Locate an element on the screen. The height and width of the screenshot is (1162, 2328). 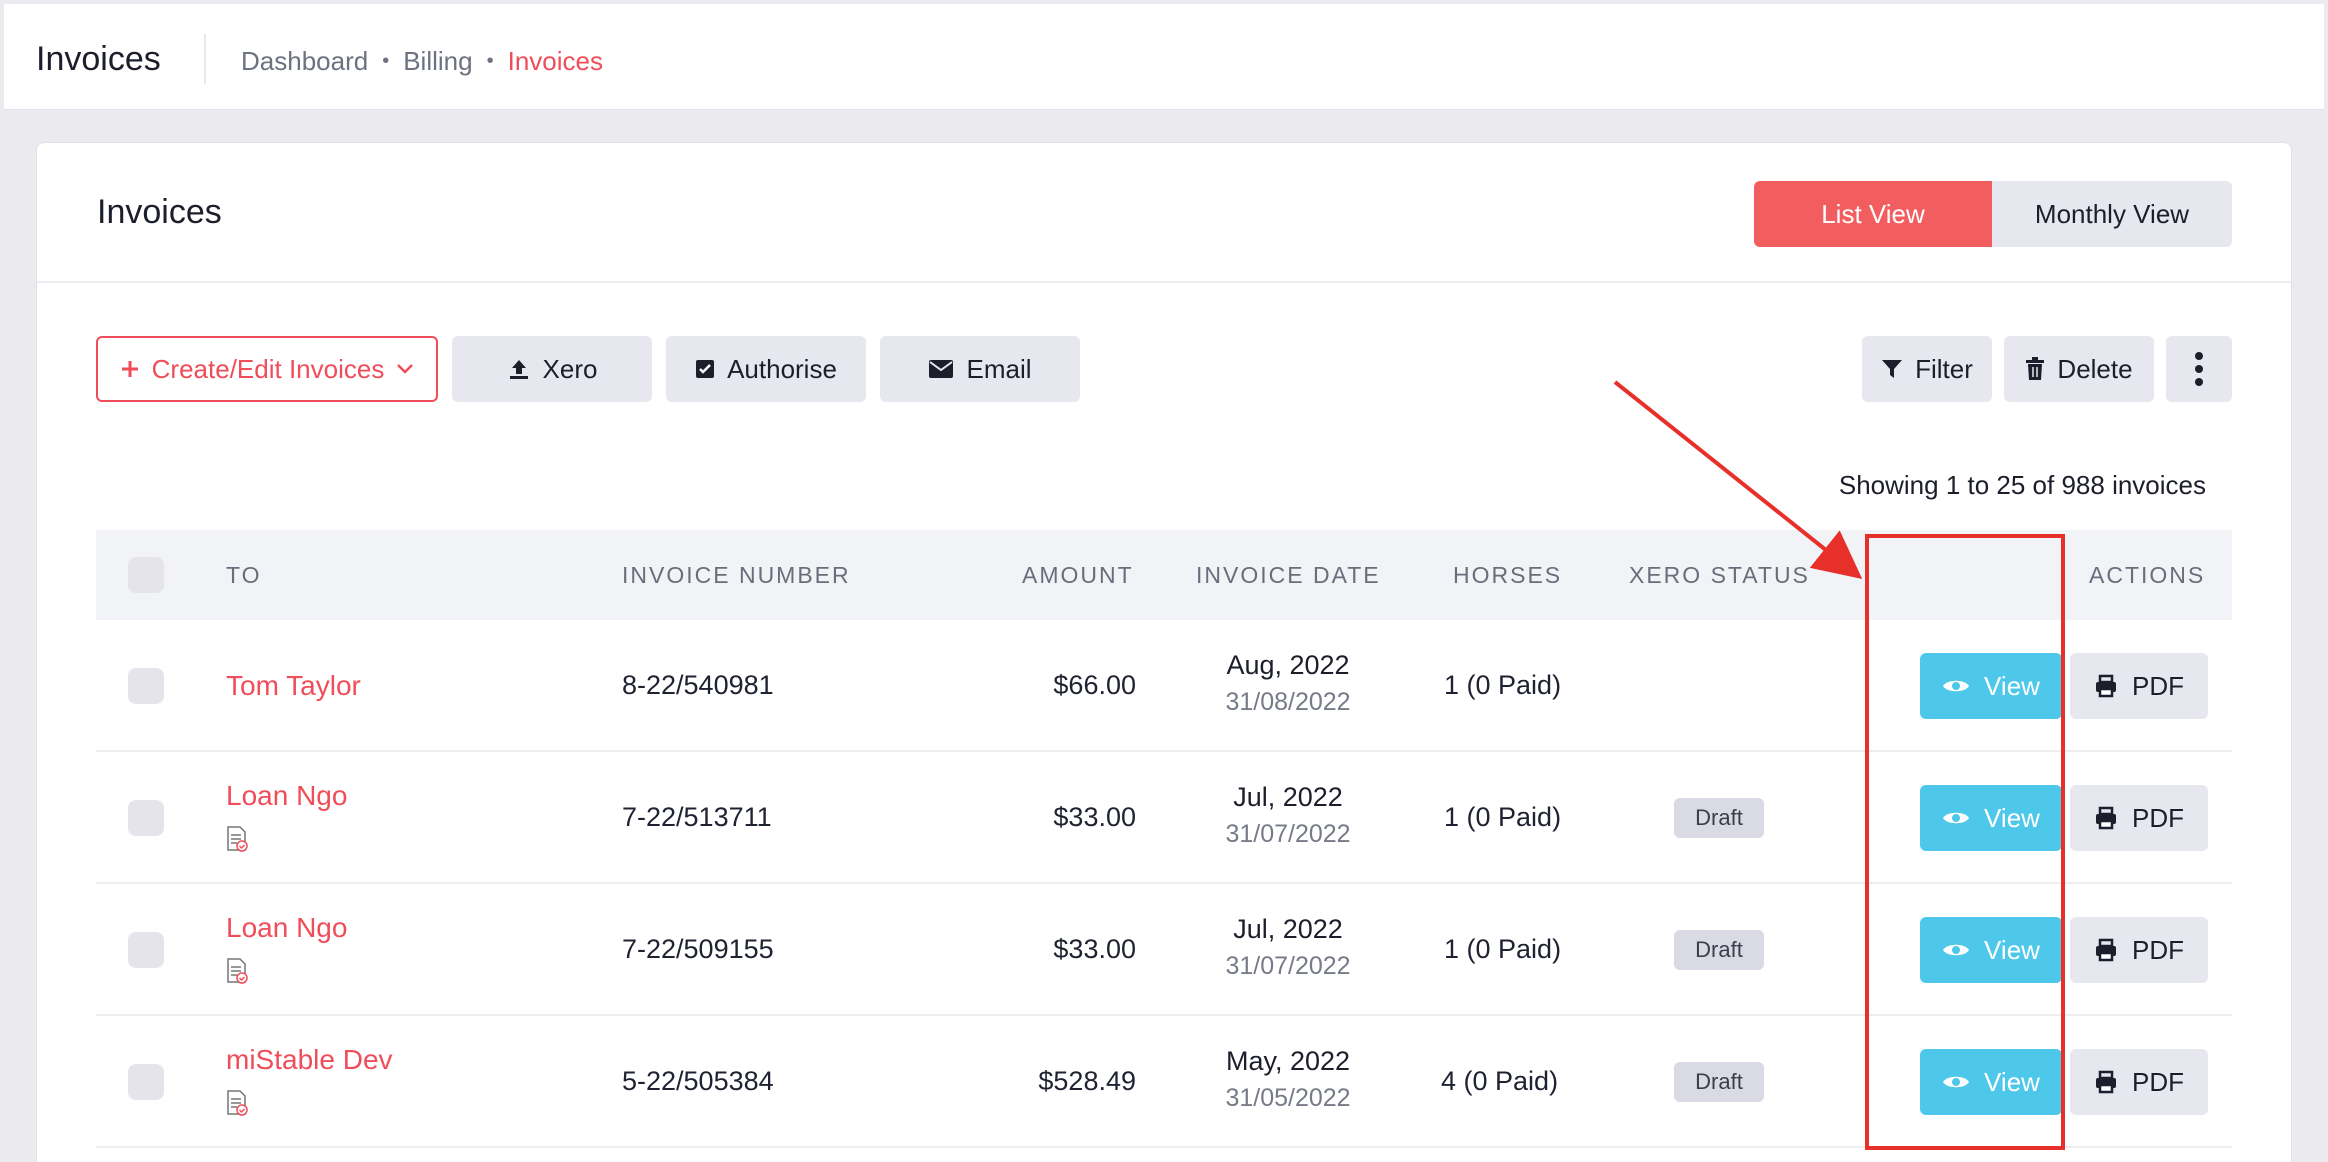
annotation-arrow is located at coordinates (1738, 479).